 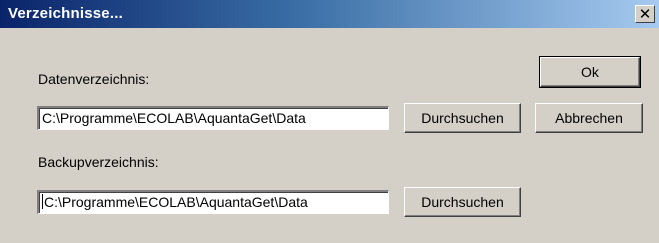 I want to click on ok-button-label: Ok, so click(x=590, y=72).